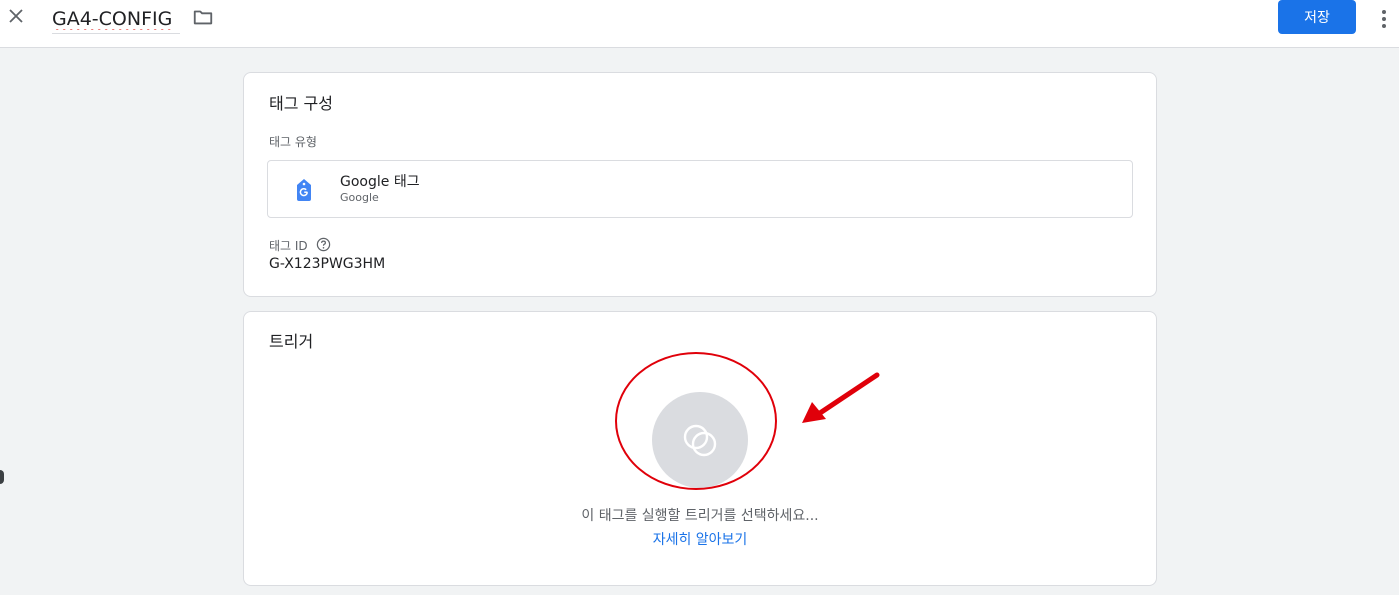  I want to click on help-icon, so click(323, 244).